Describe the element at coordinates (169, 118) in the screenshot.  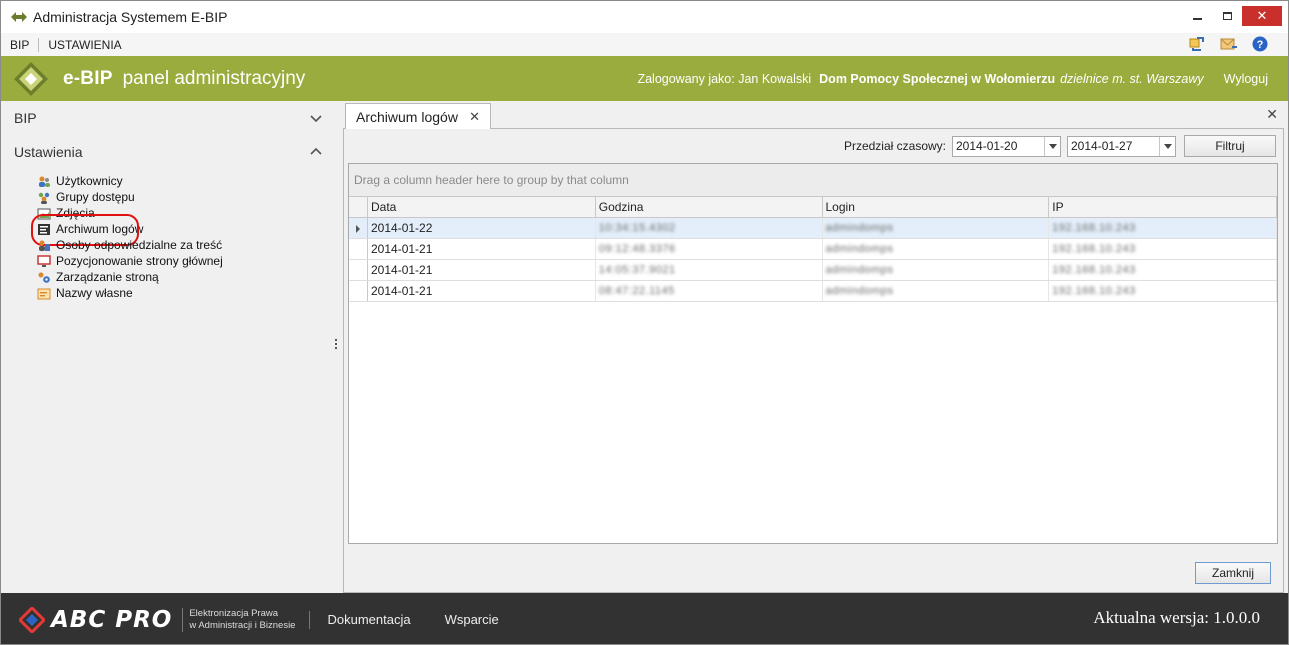
I see `sidebar-group-bip: BIP` at that location.